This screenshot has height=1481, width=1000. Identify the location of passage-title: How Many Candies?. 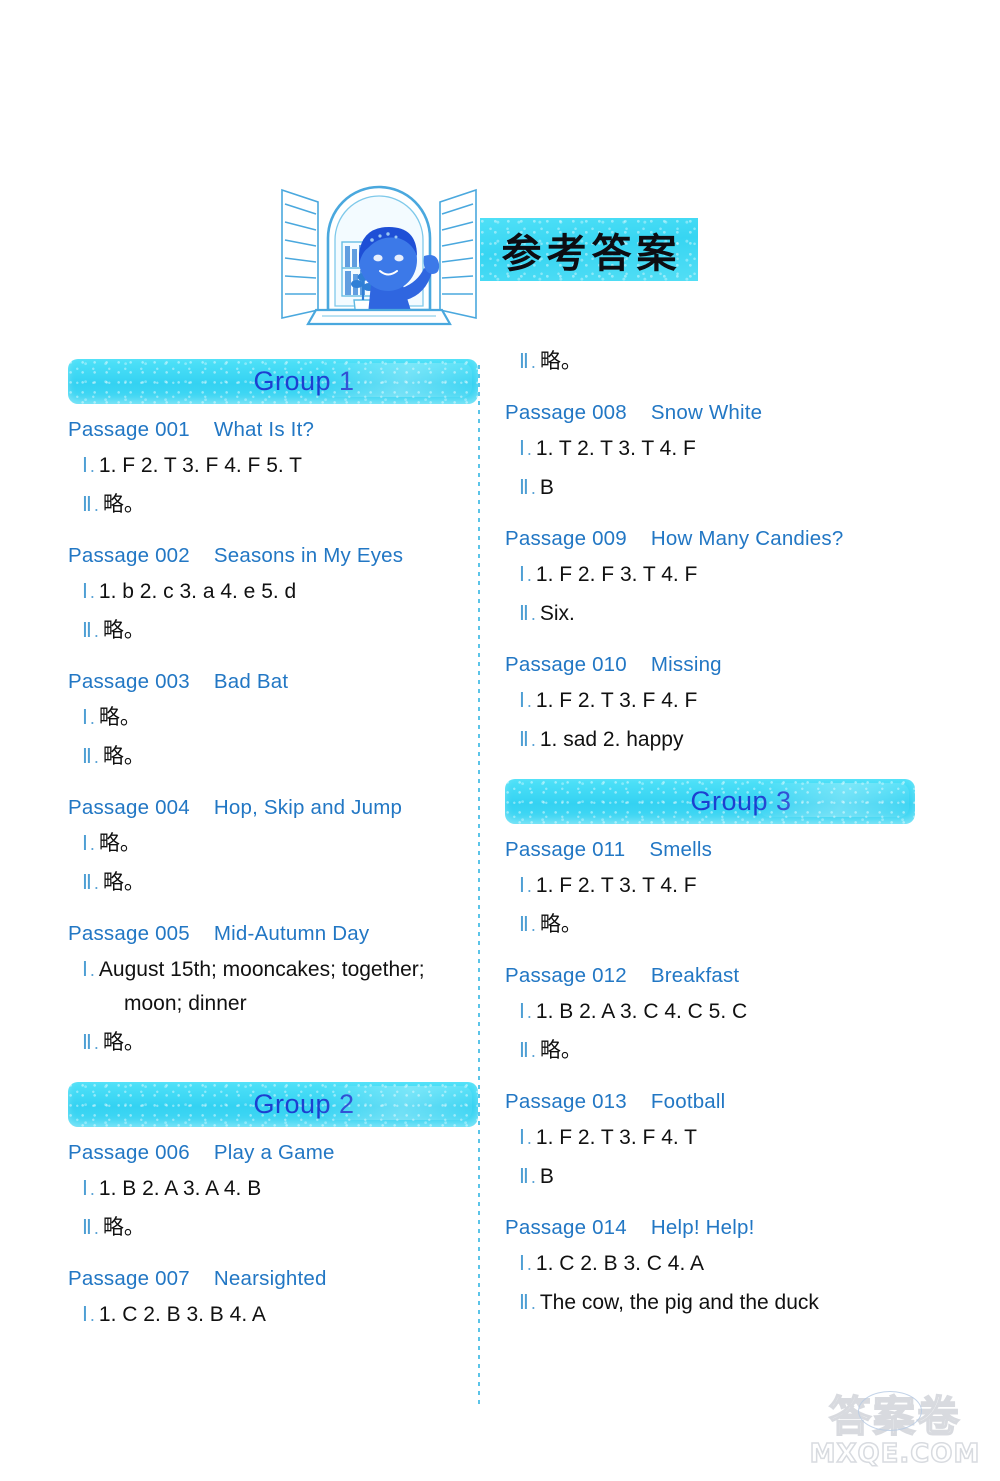
(747, 539).